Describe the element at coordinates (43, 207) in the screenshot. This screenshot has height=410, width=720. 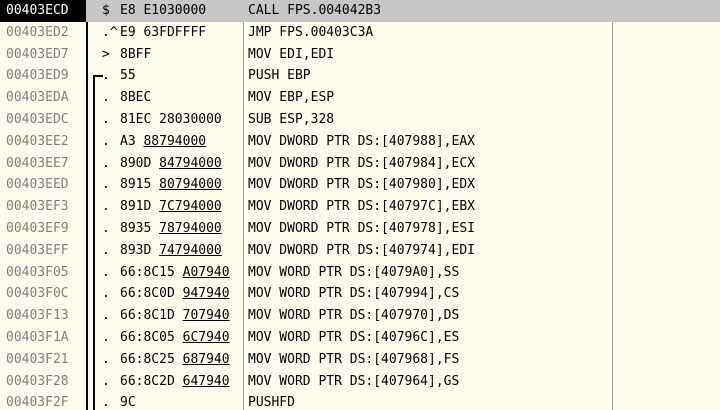
I see `address-cell: 00403EF3` at that location.